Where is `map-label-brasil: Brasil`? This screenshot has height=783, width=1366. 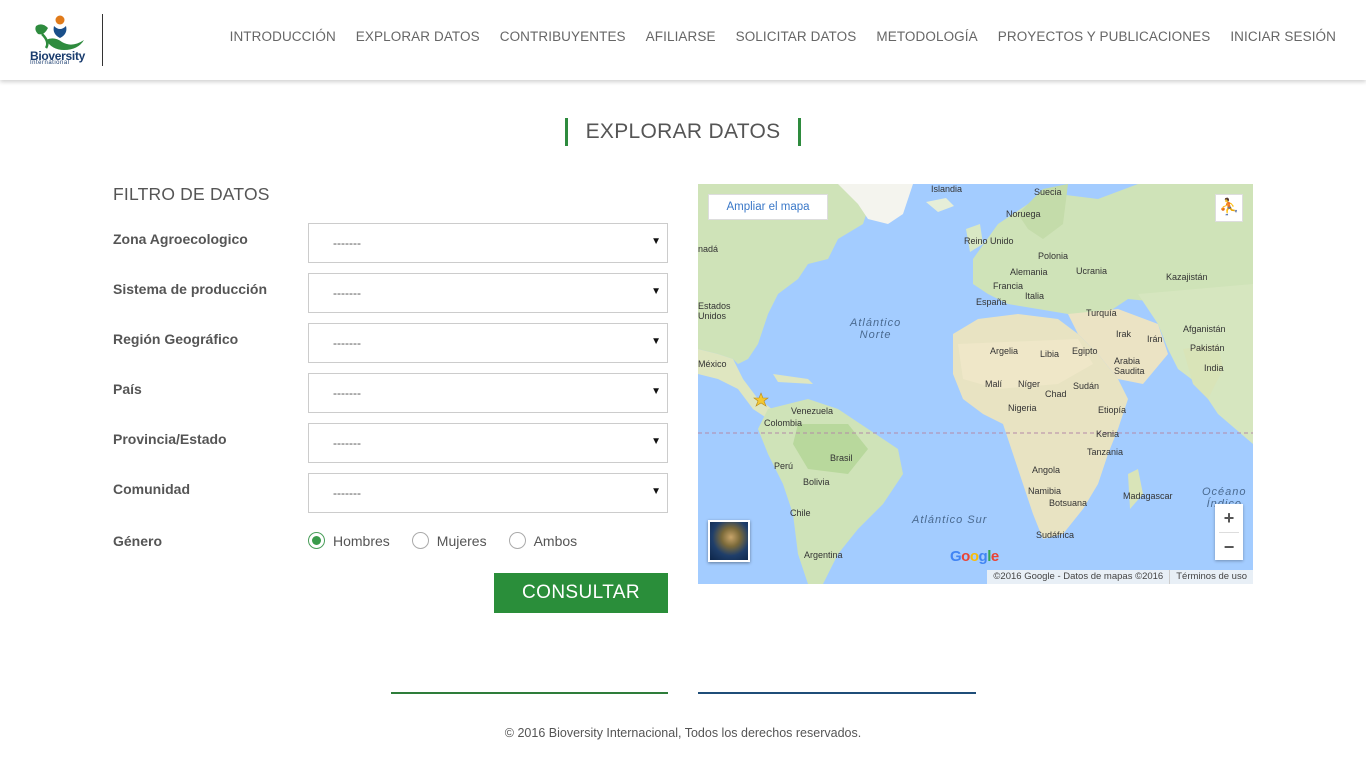
map-label-brasil: Brasil is located at coordinates (841, 458).